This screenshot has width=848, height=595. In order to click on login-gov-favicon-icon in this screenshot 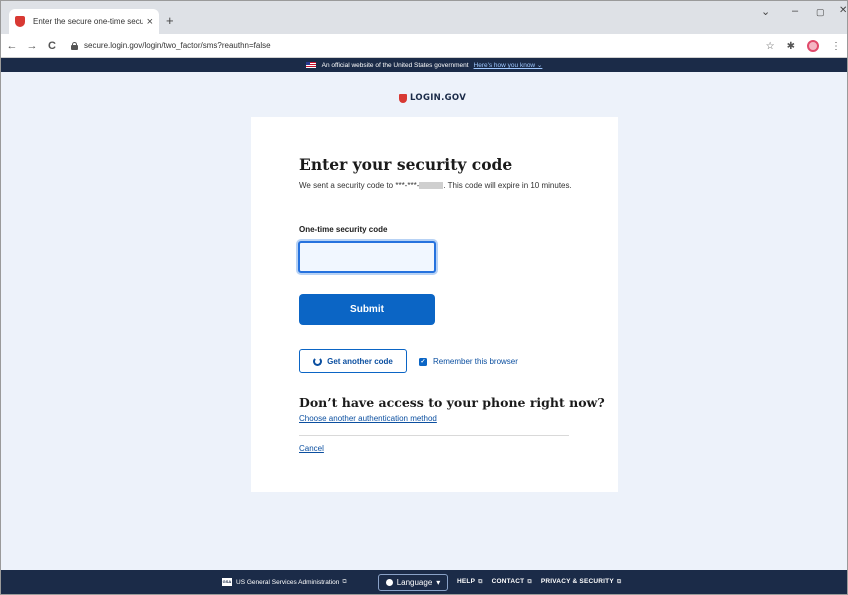, I will do `click(20, 21)`.